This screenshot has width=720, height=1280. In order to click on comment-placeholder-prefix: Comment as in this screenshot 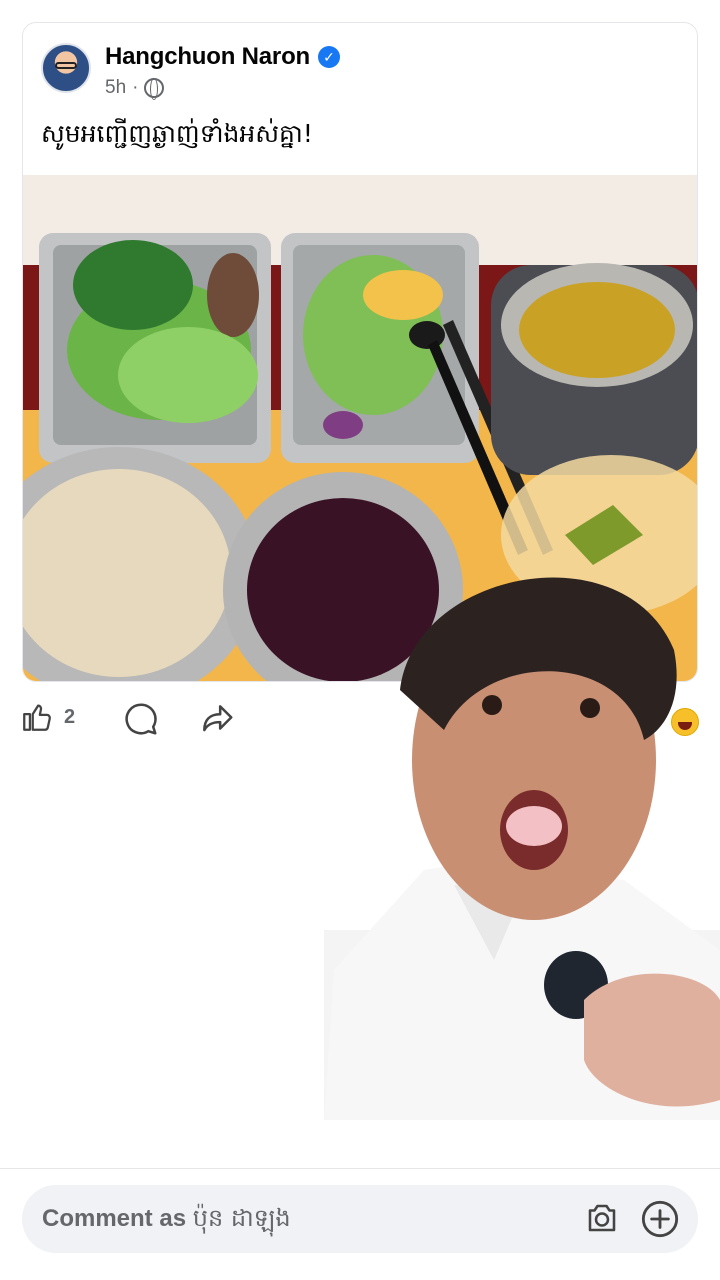, I will do `click(114, 1218)`.